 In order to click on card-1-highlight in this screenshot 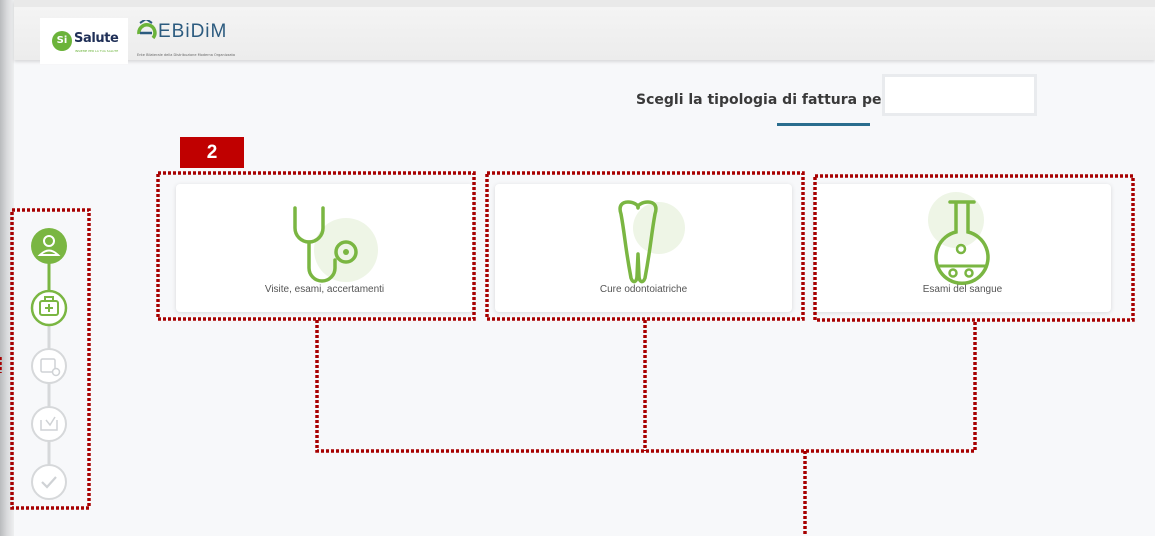, I will do `click(316, 246)`.